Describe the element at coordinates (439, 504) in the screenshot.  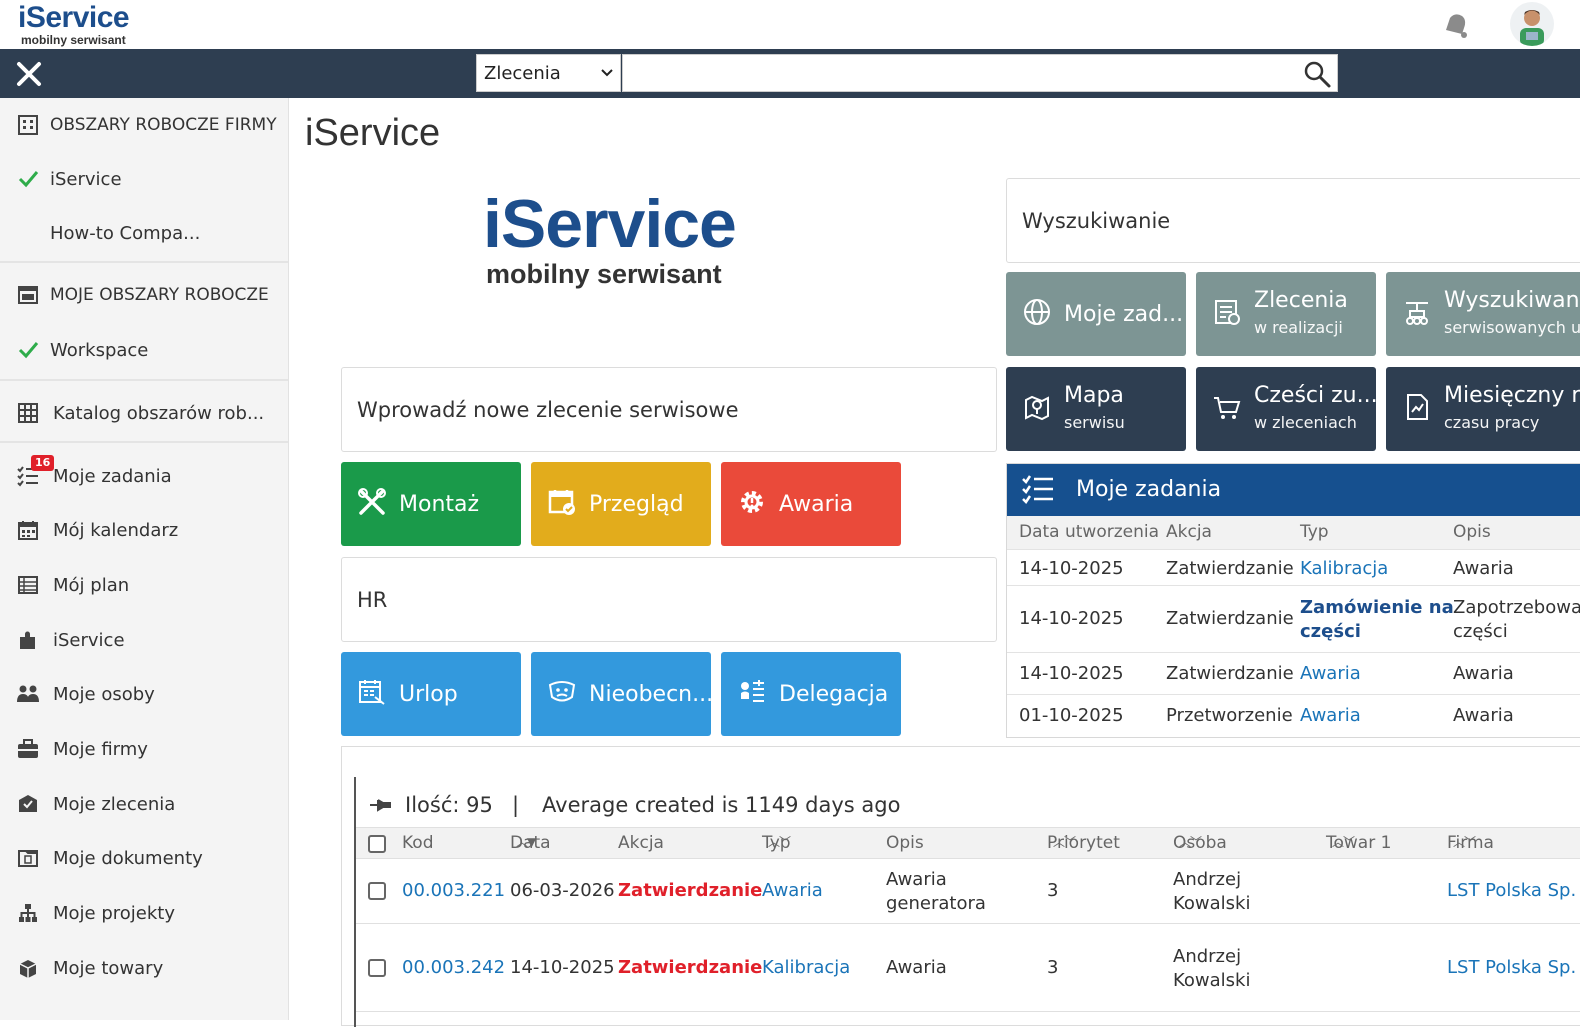
I see `montaz-label: Montaż` at that location.